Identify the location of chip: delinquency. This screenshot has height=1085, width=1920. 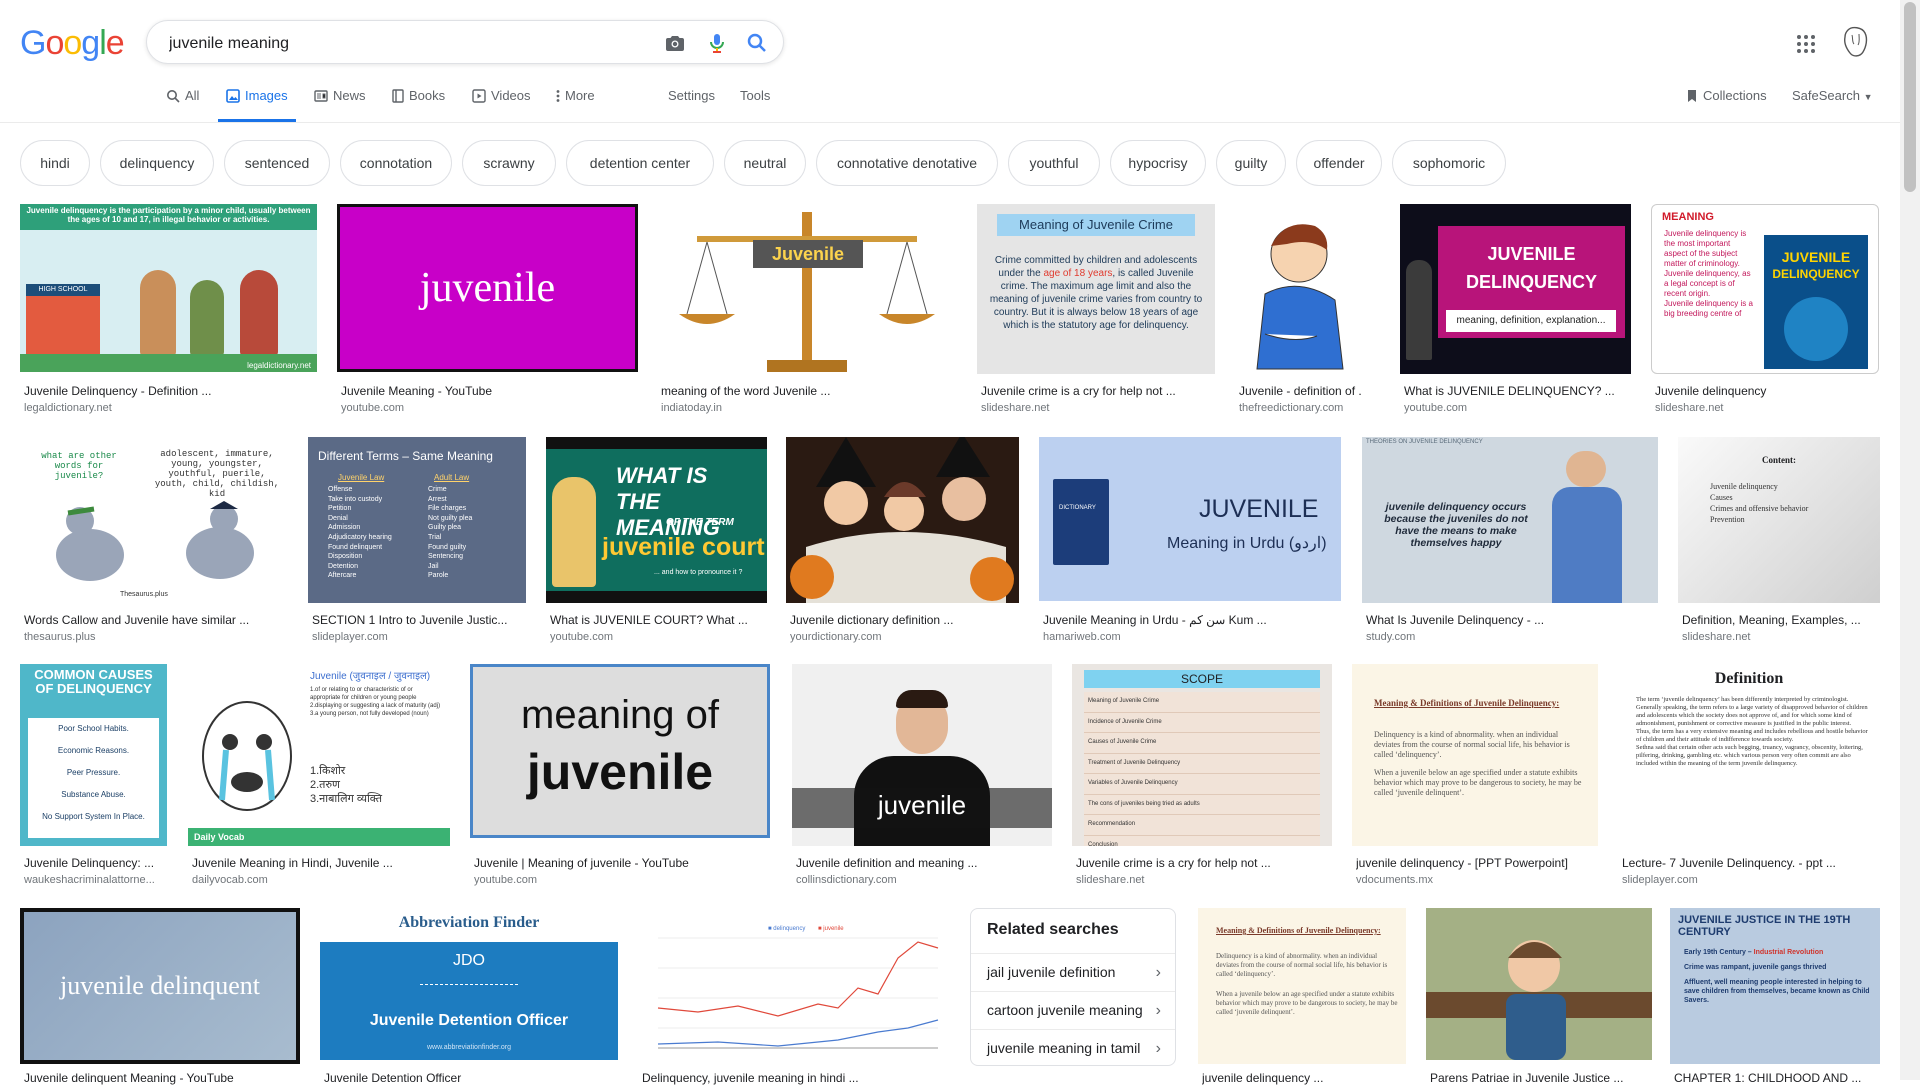
(157, 163).